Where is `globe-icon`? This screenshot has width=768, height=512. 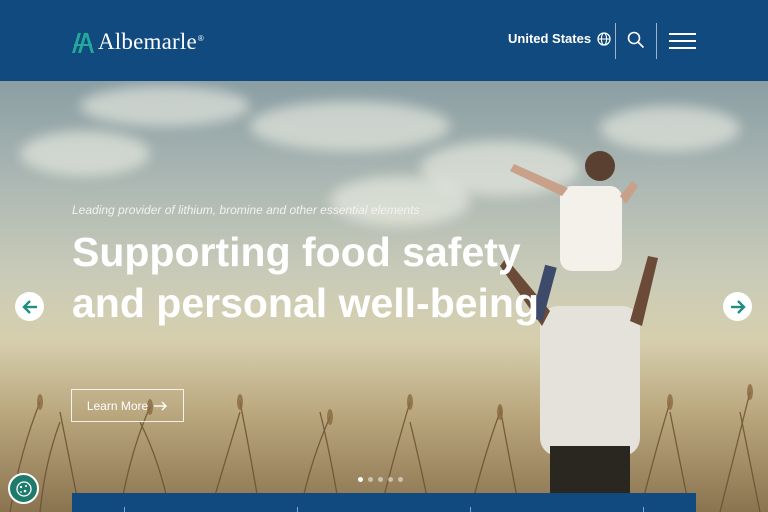 globe-icon is located at coordinates (604, 38).